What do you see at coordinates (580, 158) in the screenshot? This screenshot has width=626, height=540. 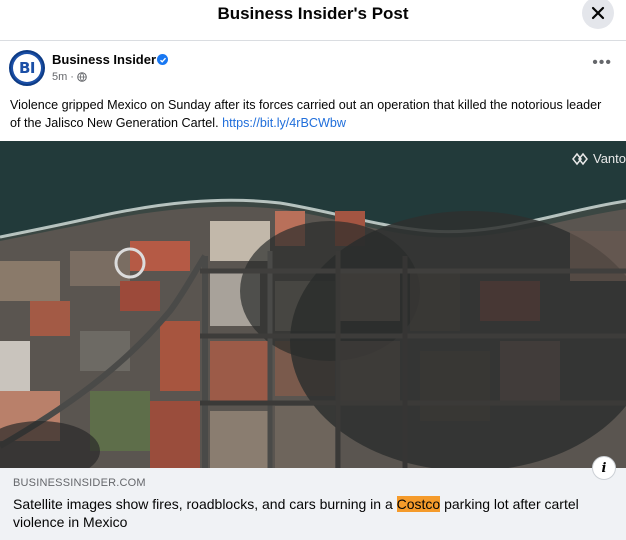 I see `vantor-logo-icon` at bounding box center [580, 158].